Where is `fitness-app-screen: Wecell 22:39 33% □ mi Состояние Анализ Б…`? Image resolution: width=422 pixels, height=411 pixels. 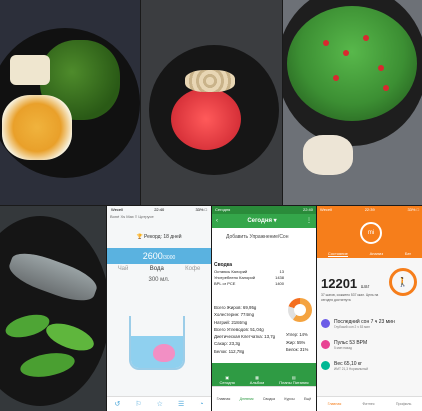
fitness-app-screen: Wecell 22:39 33% □ mi Состояние Анализ Б… is located at coordinates (369, 308).